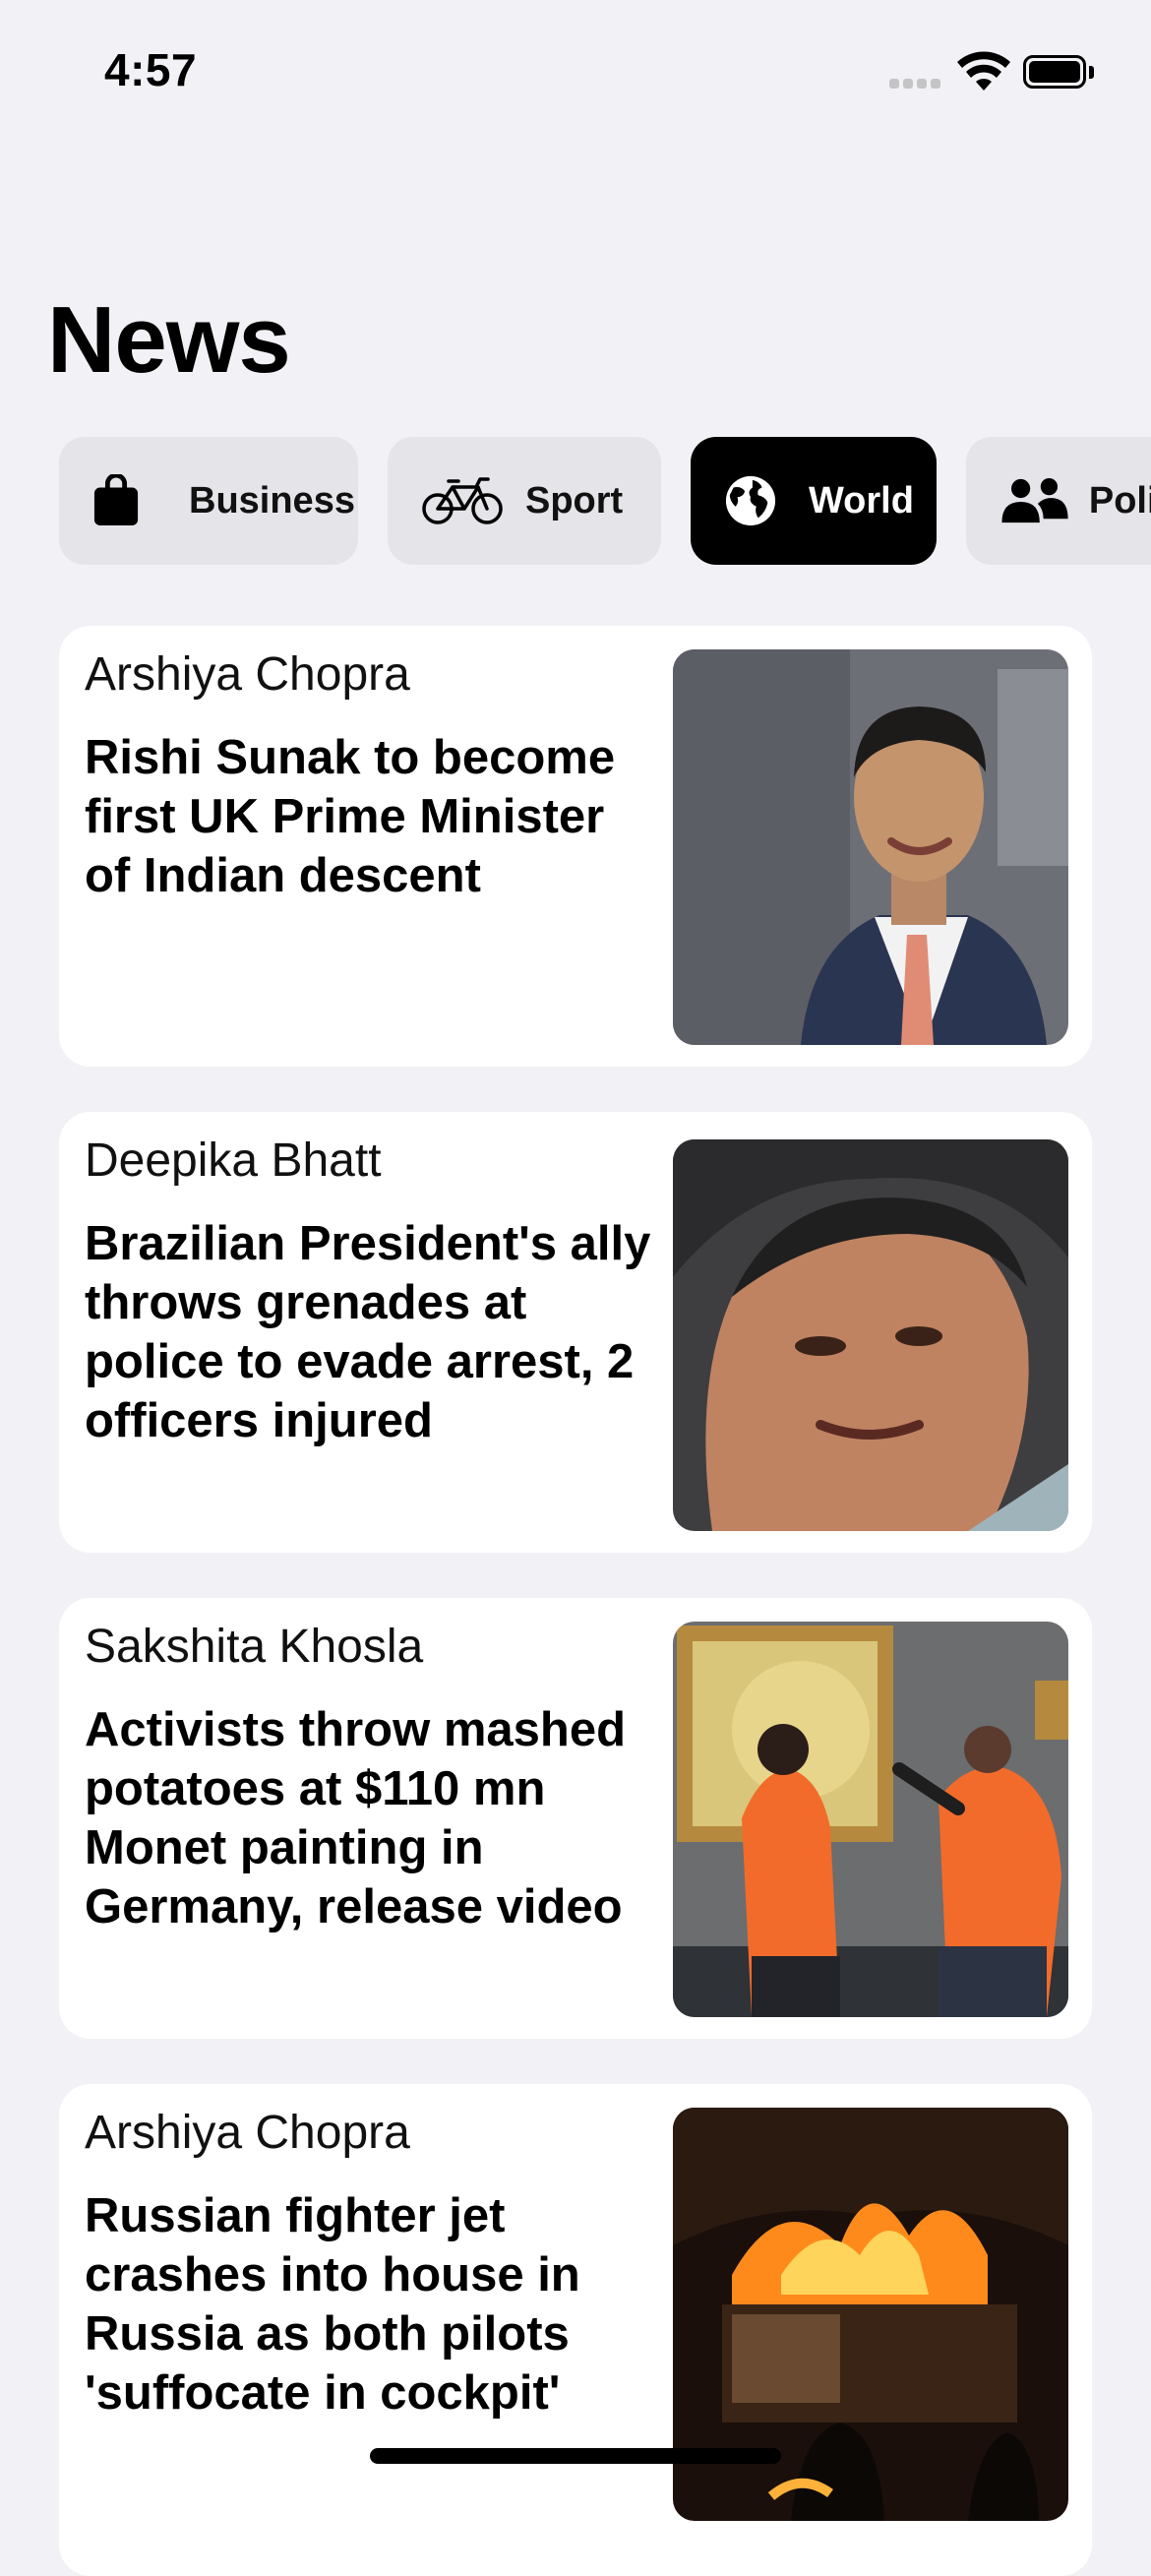  What do you see at coordinates (759, 500) in the screenshot?
I see `globe-icon` at bounding box center [759, 500].